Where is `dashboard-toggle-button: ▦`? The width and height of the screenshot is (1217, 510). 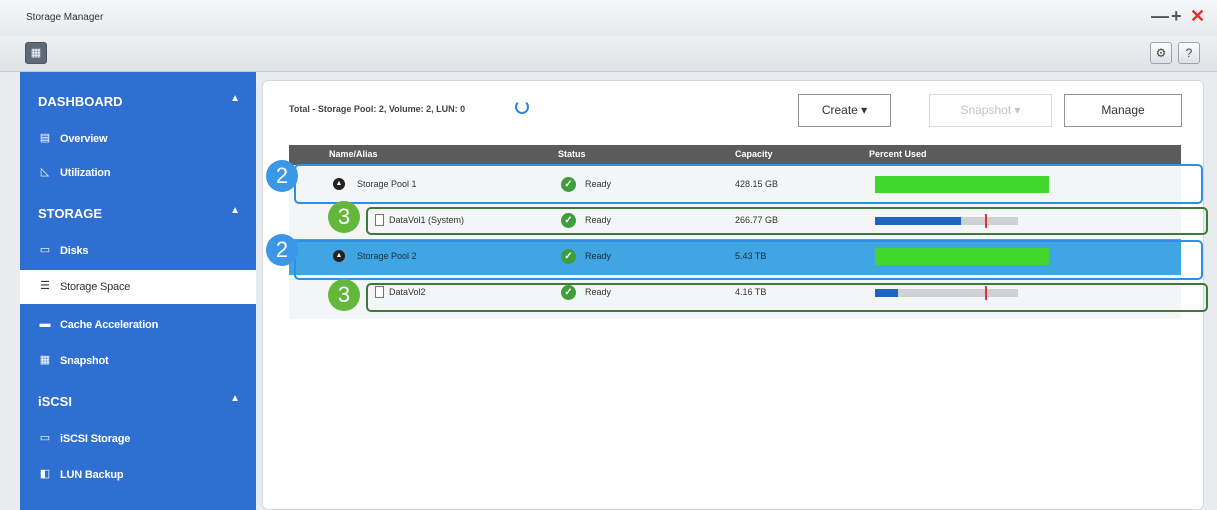 dashboard-toggle-button: ▦ is located at coordinates (36, 53).